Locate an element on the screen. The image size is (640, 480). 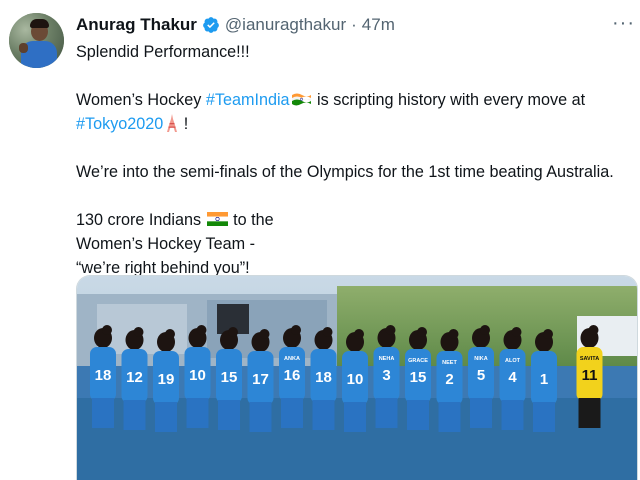
tweet-header: Anurag Thakur @ianuragthakur · 47m is located at coordinates (235, 25).